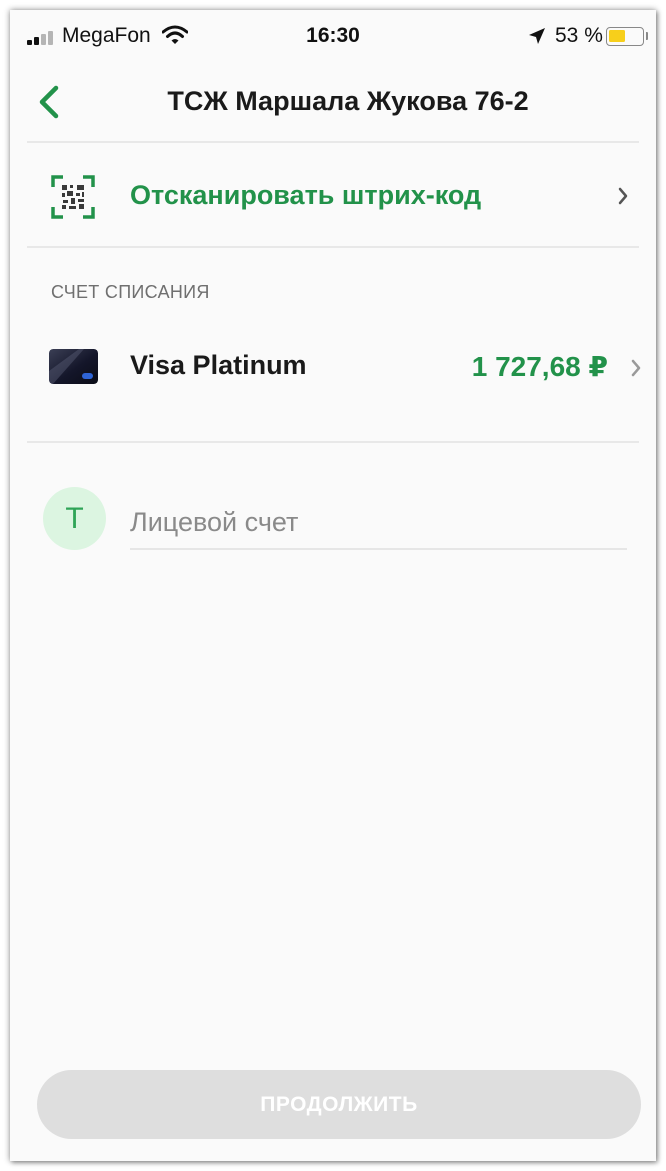 The image size is (666, 1171). I want to click on card-name: Visa Platinum, so click(218, 365).